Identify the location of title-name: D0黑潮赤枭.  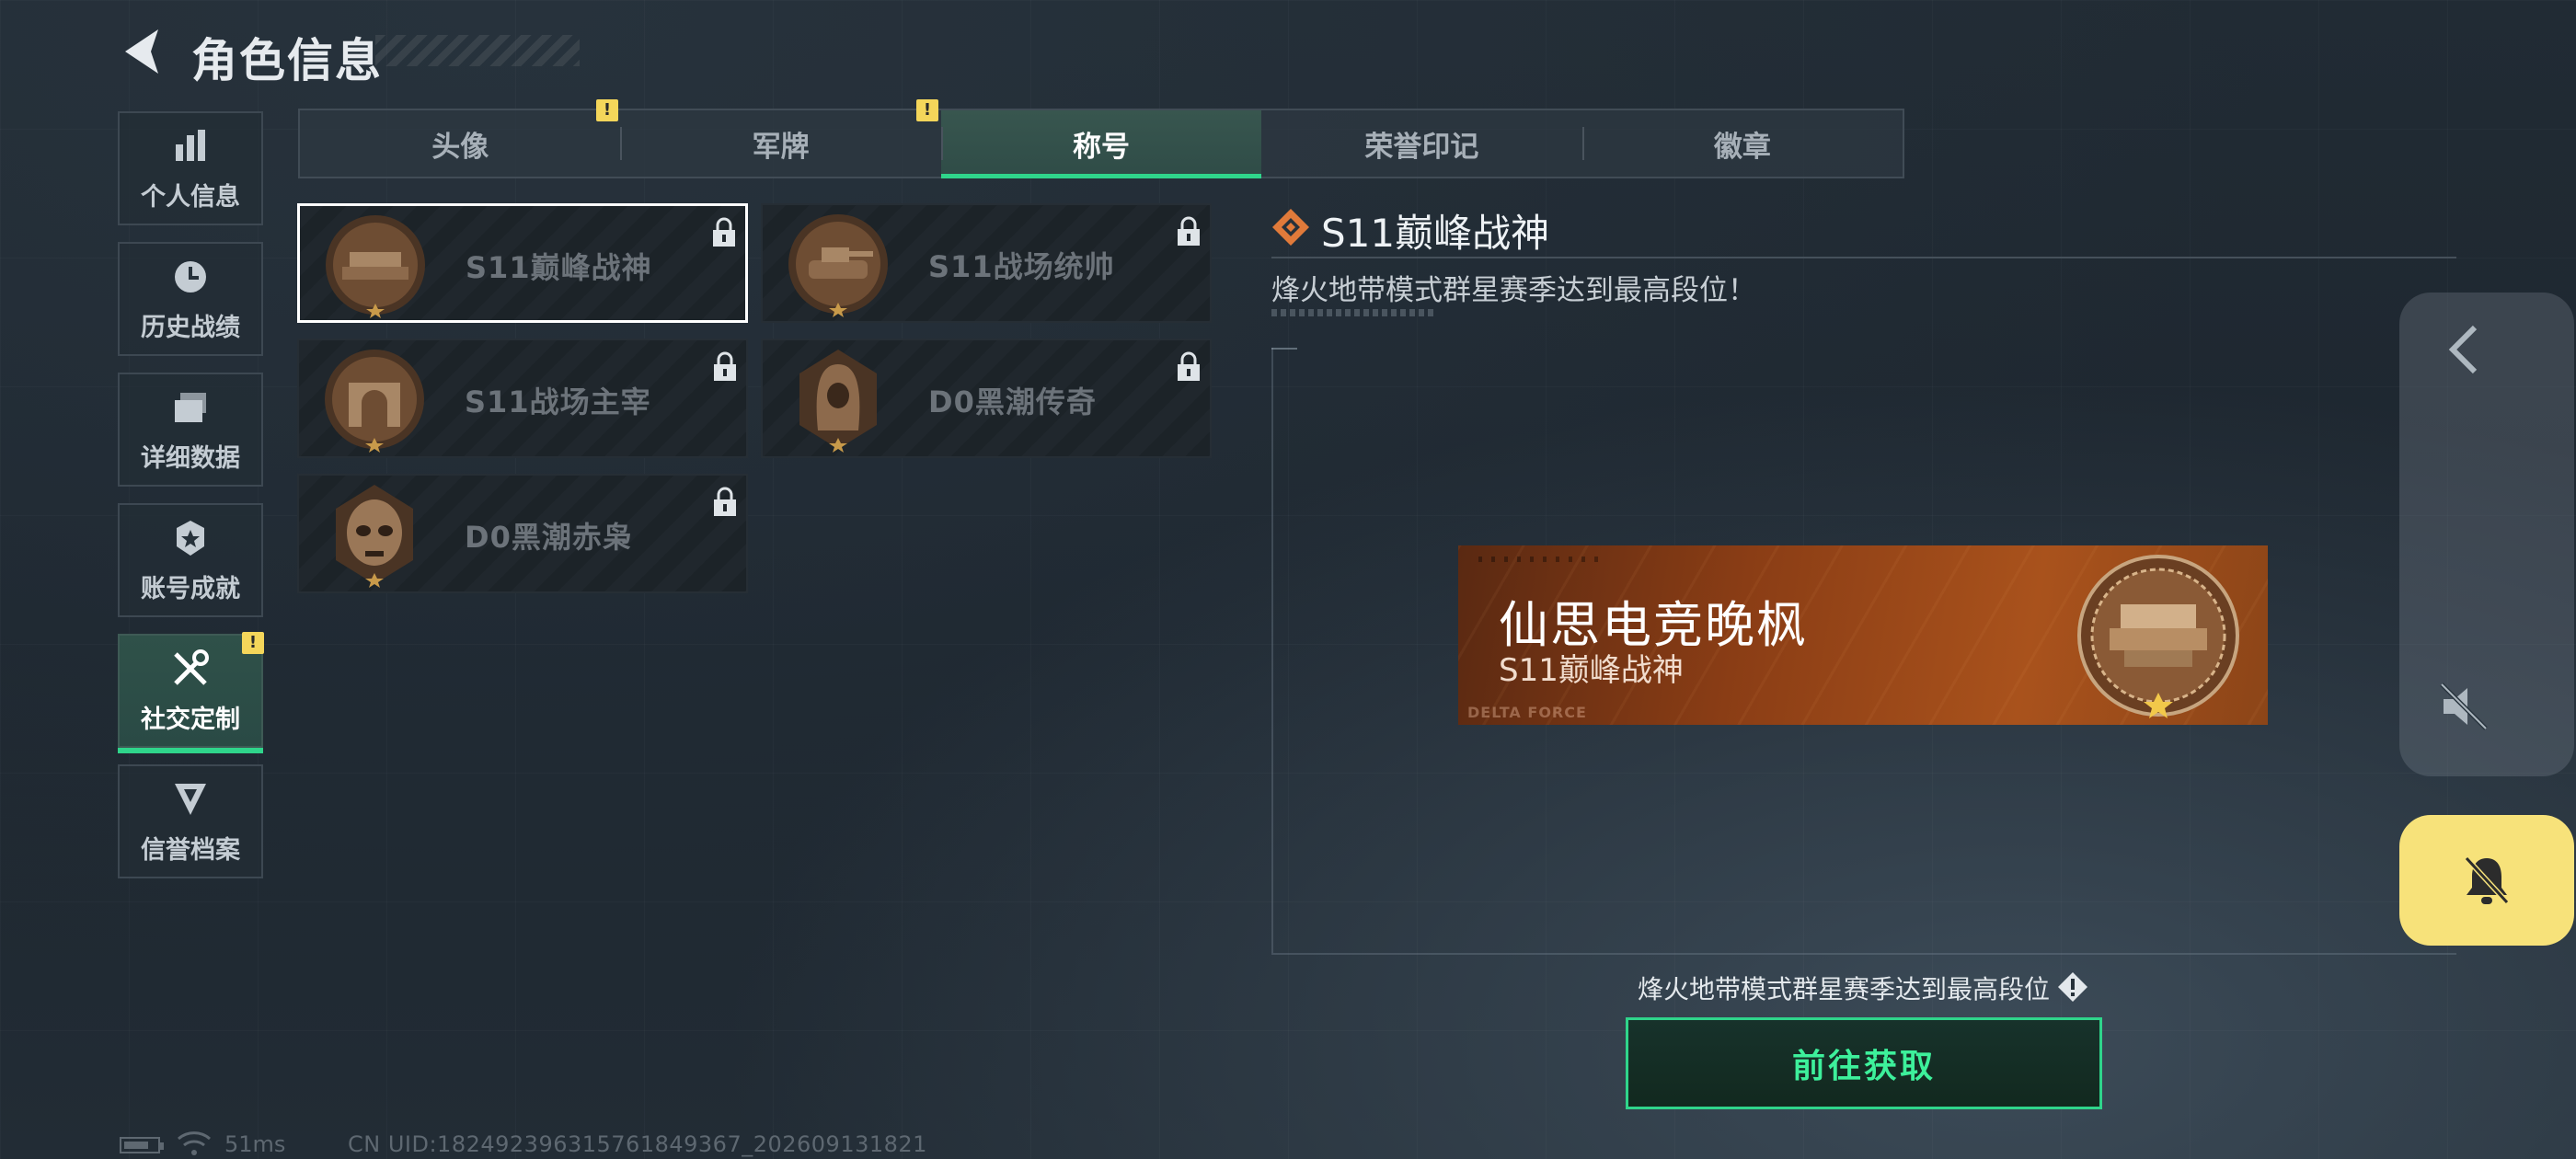
(549, 537).